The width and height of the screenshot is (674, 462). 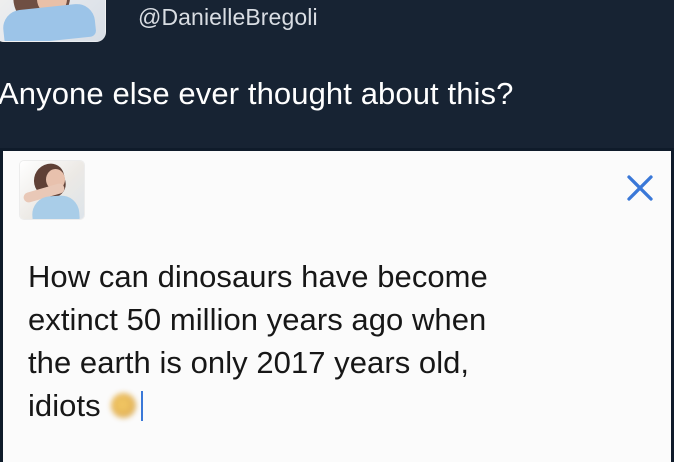 What do you see at coordinates (333, 405) in the screenshot?
I see `tweet-final-line: idiots` at bounding box center [333, 405].